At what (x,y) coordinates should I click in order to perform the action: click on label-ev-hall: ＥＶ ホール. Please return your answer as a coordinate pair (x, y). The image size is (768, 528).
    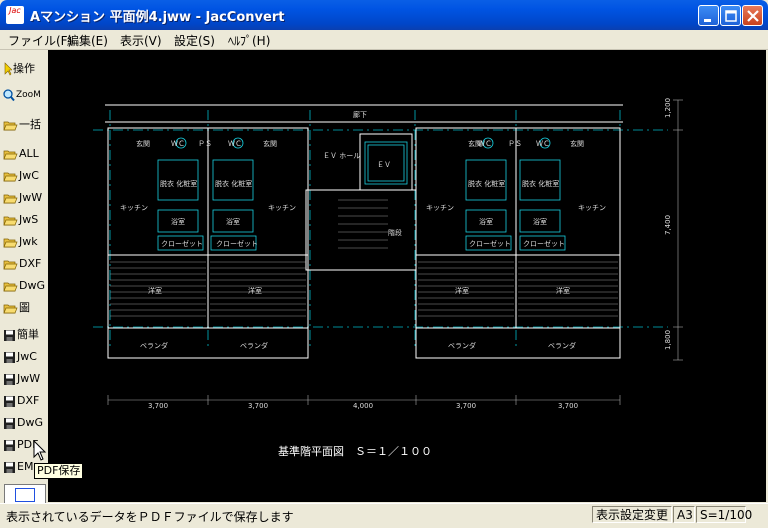
    Looking at the image, I should click on (341, 156).